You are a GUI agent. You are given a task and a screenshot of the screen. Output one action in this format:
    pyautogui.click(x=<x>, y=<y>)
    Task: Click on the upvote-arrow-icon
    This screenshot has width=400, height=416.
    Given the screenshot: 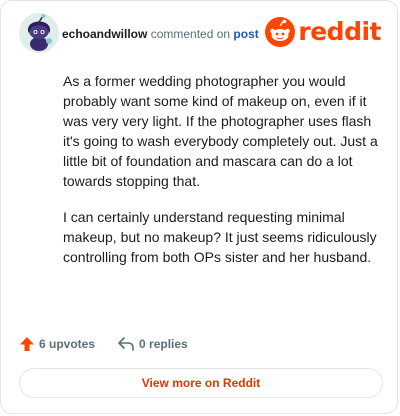 What is the action you would take?
    pyautogui.click(x=27, y=344)
    